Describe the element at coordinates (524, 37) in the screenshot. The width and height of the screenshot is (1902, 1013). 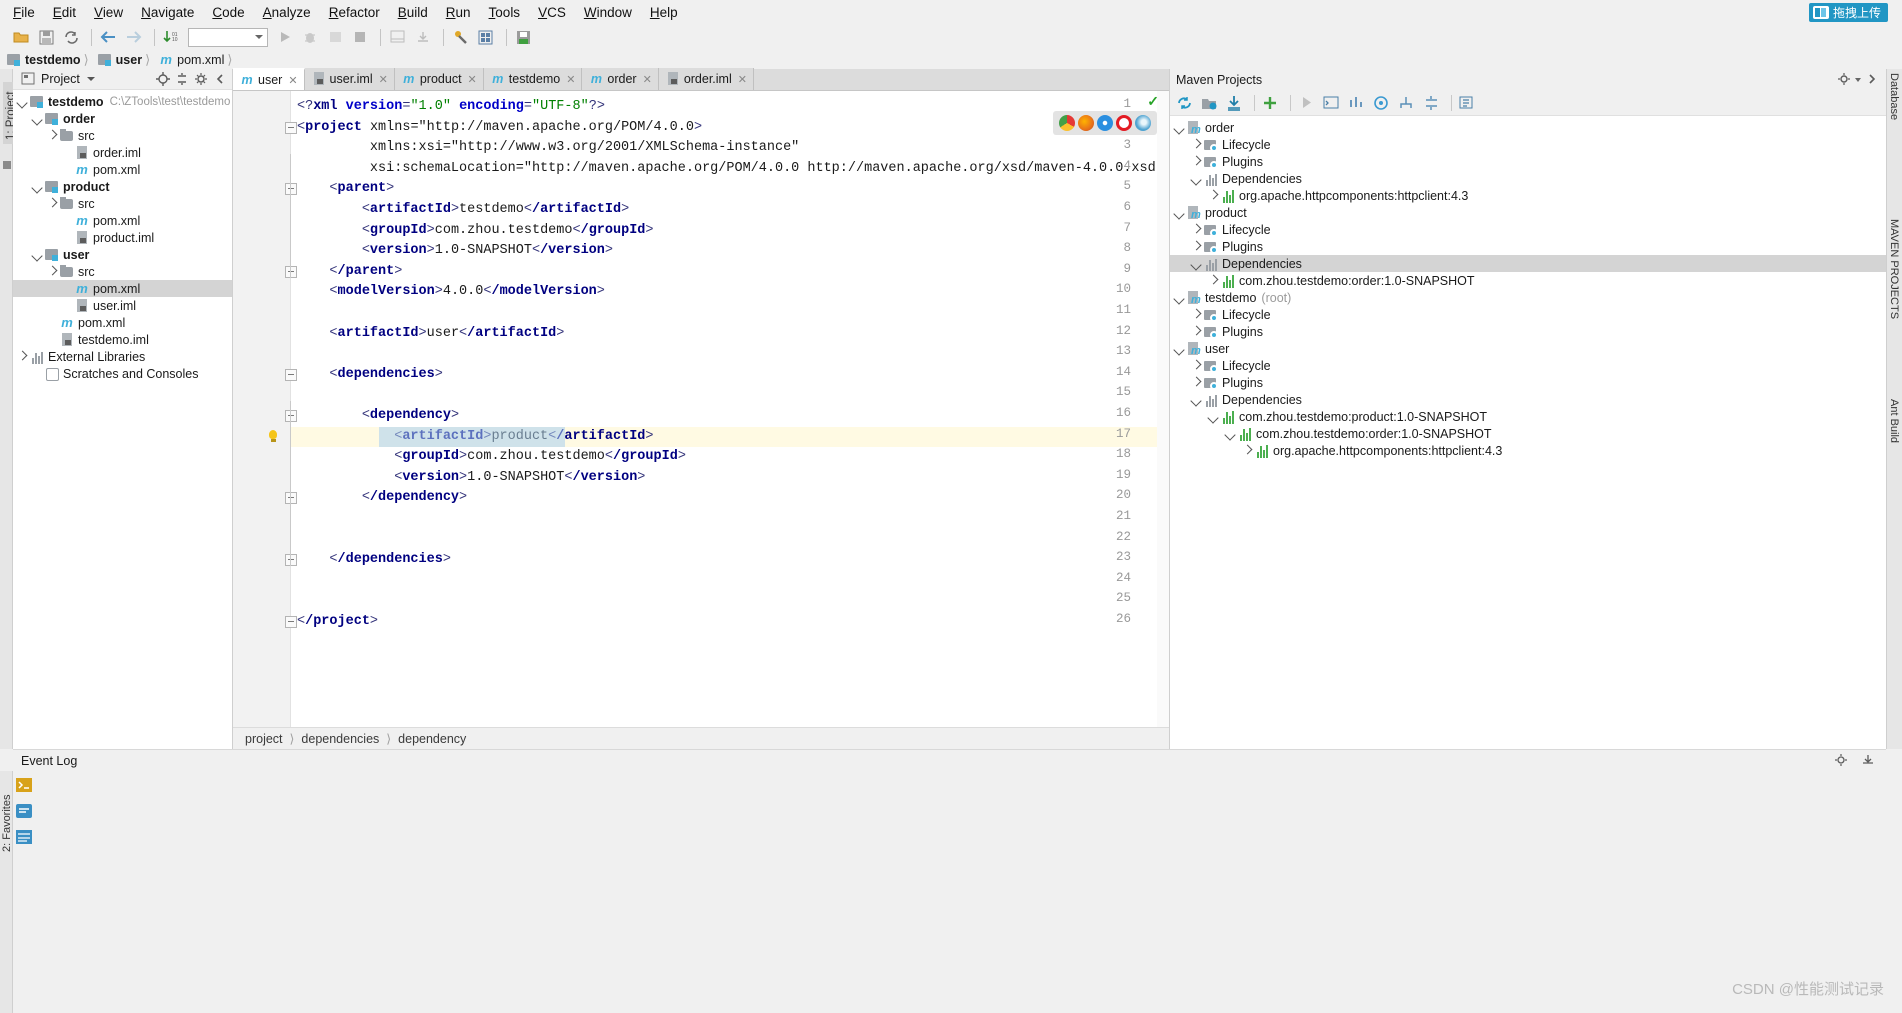
I see `save-settings-icon` at that location.